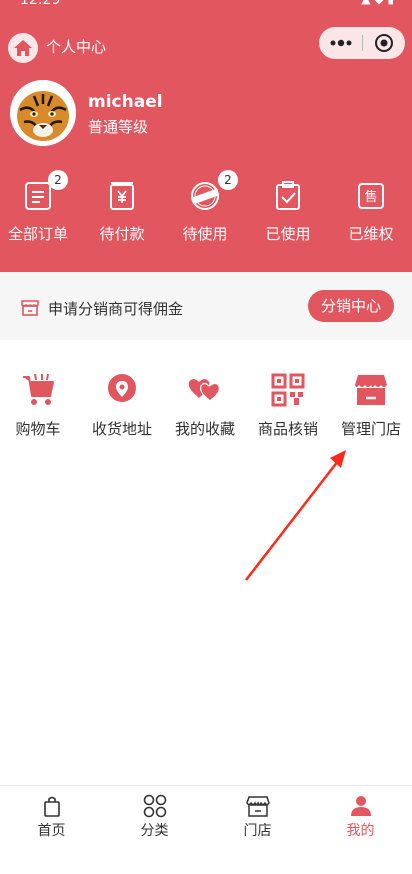 The height and width of the screenshot is (874, 412). Describe the element at coordinates (288, 234) in the screenshot. I see `order-used-label: 已使用` at that location.